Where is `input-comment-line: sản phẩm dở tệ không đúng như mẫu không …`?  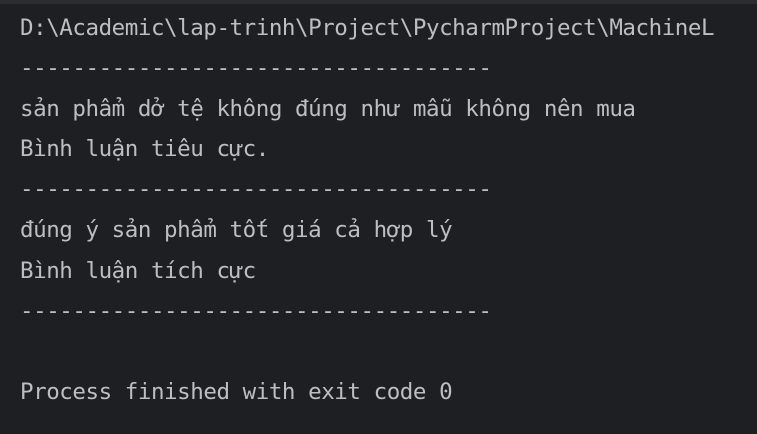 input-comment-line: sản phẩm dở tệ không đúng như mẫu không … is located at coordinates (328, 109).